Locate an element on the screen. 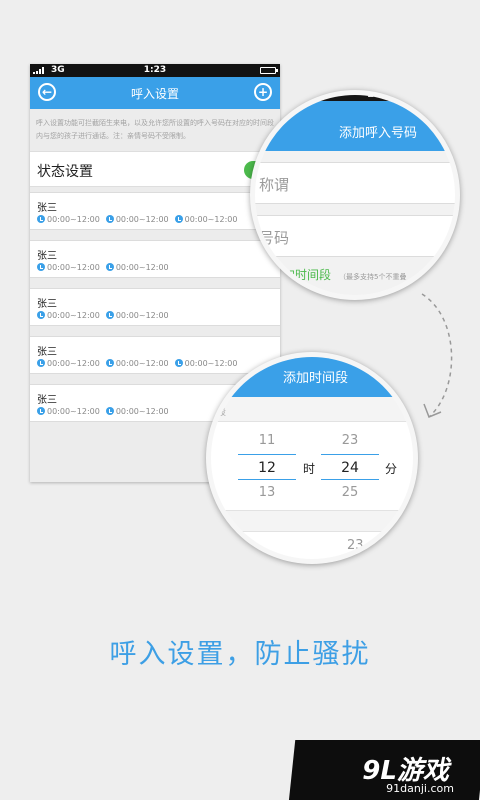 Image resolution: width=480 pixels, height=800 pixels. app-header: ← 呼入设置 + is located at coordinates (155, 93).